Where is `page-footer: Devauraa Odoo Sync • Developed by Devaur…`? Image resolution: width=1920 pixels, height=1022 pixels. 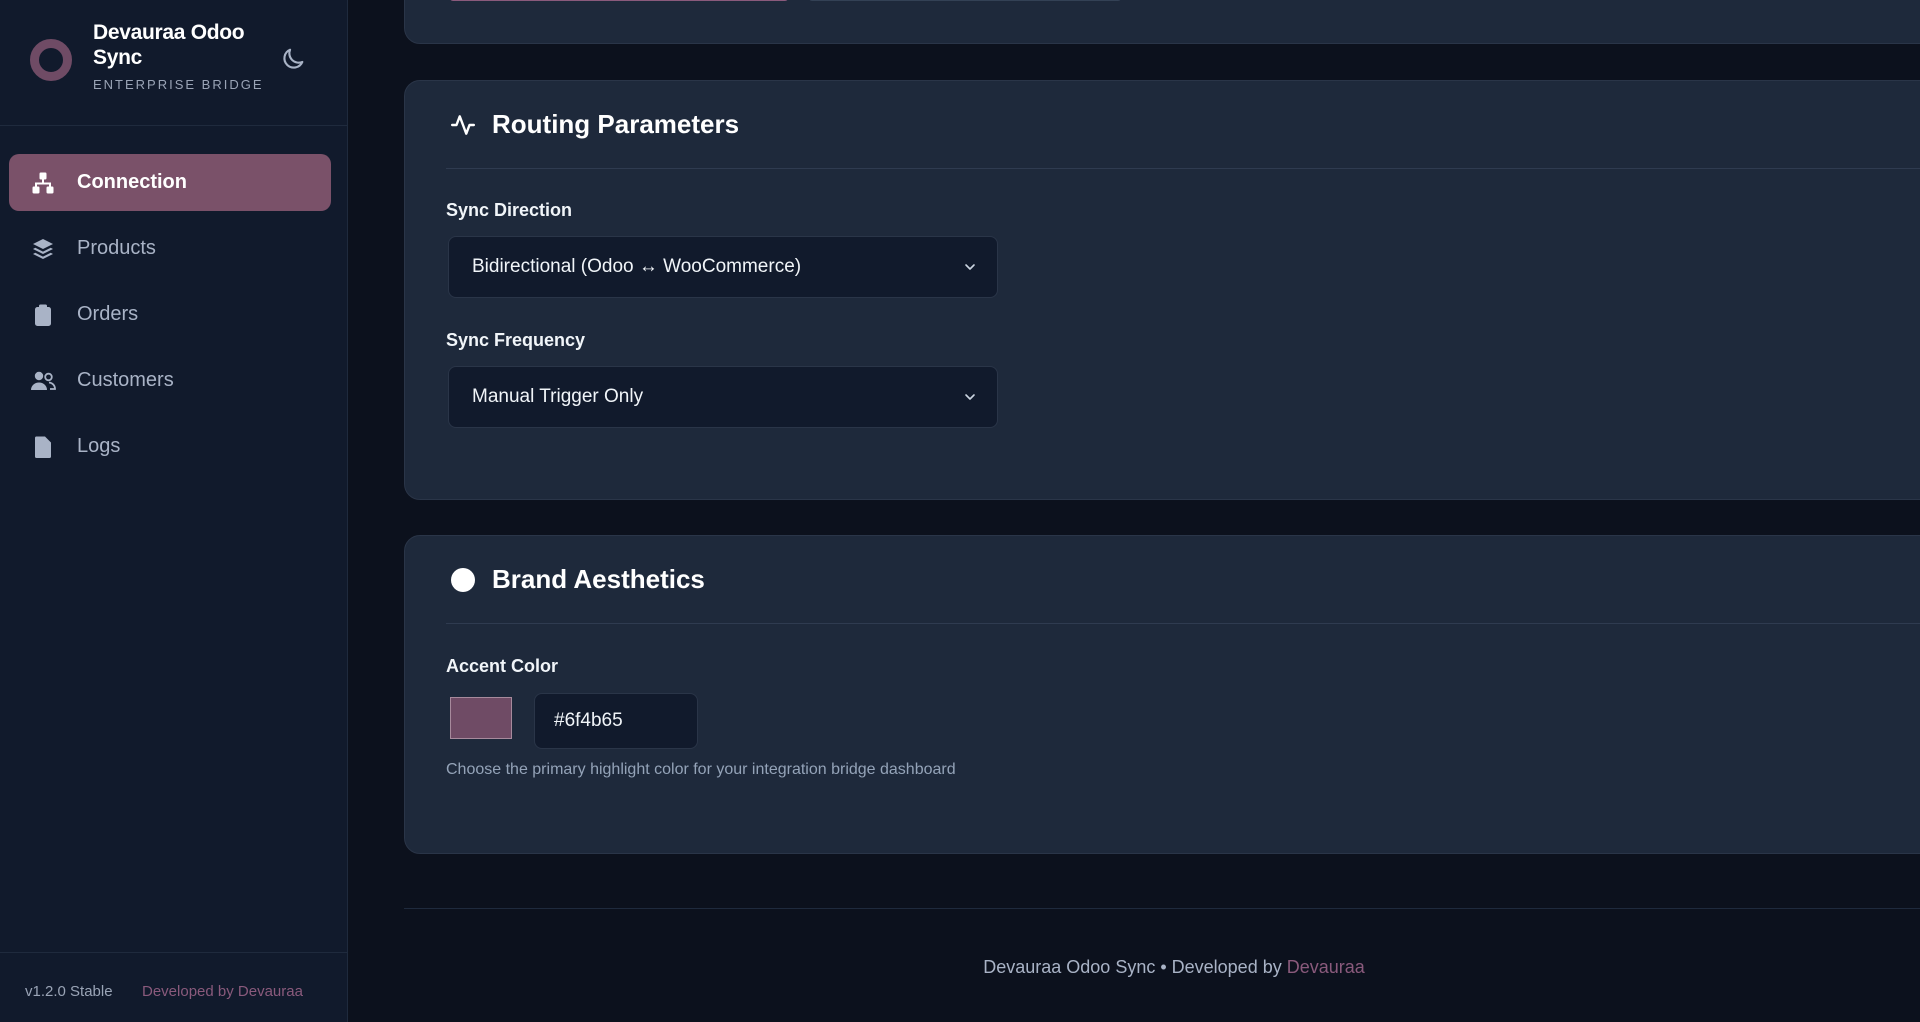
page-footer: Devauraa Odoo Sync • Developed by Devaur… is located at coordinates (1162, 967).